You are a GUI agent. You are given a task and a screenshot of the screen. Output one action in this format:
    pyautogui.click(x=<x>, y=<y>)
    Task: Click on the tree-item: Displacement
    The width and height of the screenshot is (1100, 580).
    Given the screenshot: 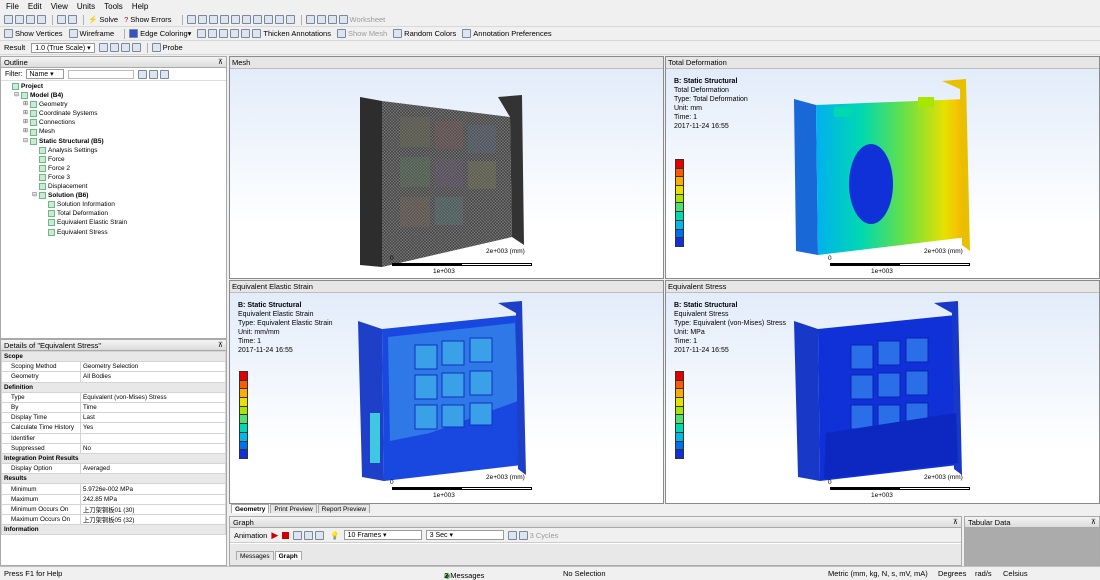 What is the action you would take?
    pyautogui.click(x=113, y=186)
    